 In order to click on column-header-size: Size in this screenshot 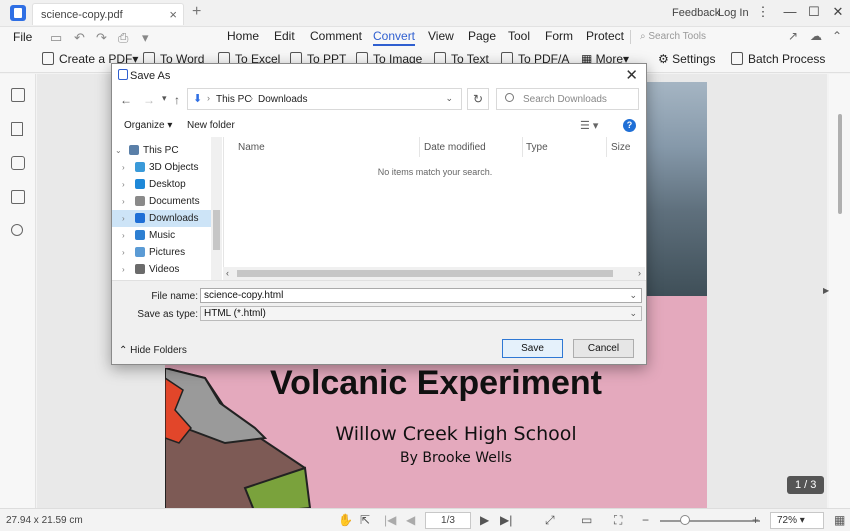, I will do `click(620, 147)`.